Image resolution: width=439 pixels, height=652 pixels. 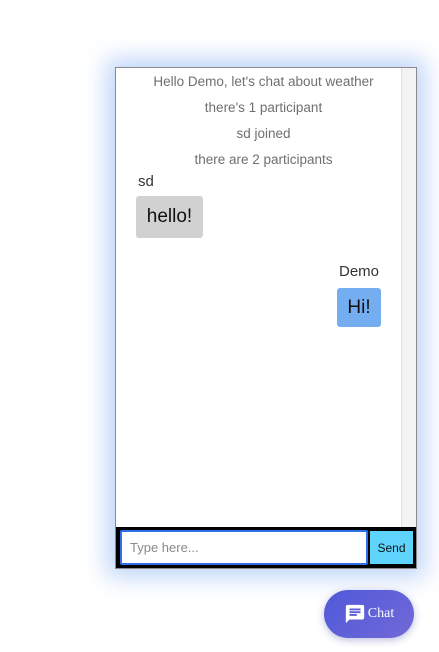 I want to click on system-message: there are 2 participants, so click(x=263, y=159).